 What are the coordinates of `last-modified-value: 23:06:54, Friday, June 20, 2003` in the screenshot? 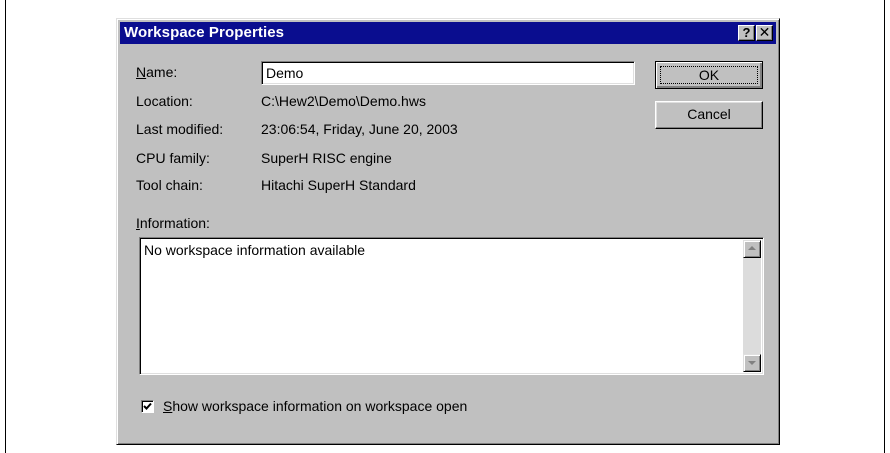 It's located at (359, 129).